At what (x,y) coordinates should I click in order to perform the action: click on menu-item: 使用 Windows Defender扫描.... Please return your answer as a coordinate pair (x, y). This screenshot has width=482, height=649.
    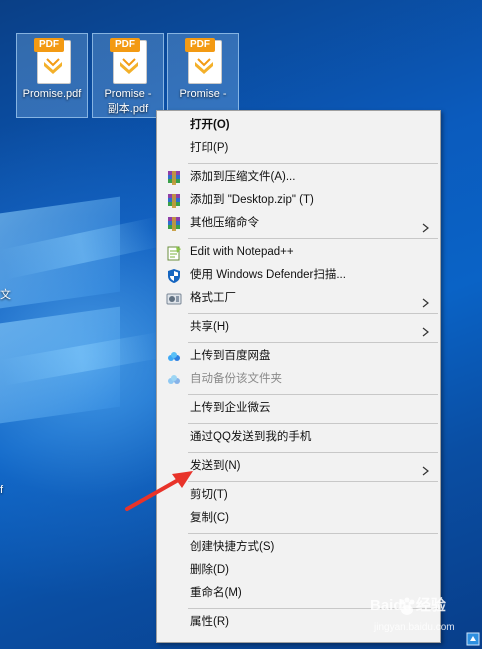
    Looking at the image, I should click on (298, 275).